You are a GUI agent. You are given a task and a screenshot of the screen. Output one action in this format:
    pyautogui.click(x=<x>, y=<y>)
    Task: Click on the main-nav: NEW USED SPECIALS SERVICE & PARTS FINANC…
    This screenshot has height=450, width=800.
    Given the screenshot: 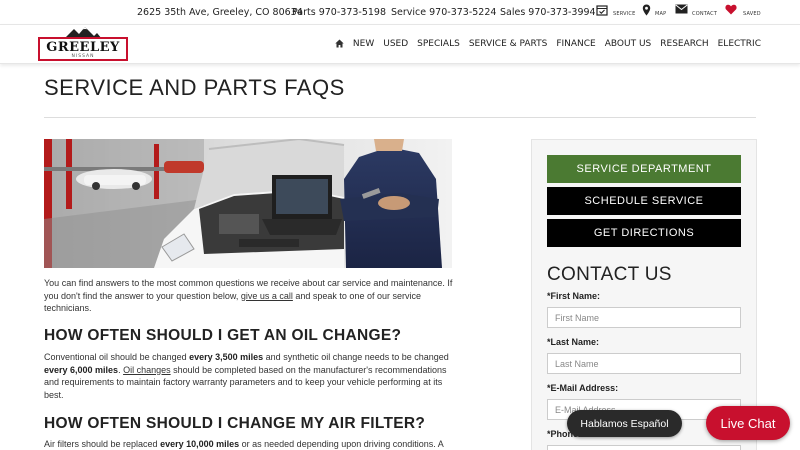 What is the action you would take?
    pyautogui.click(x=548, y=44)
    